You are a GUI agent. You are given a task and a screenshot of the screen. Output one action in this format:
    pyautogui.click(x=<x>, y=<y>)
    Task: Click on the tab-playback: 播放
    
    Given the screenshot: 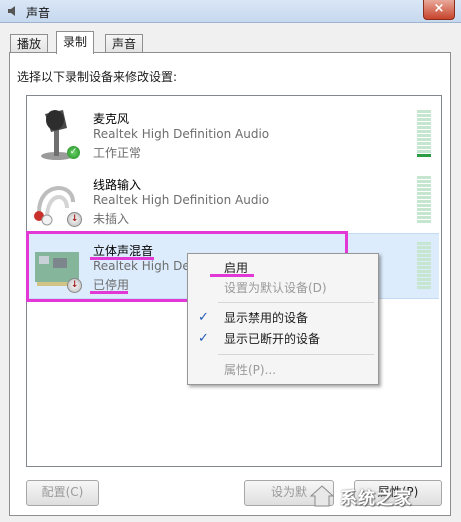 What is the action you would take?
    pyautogui.click(x=29, y=43)
    